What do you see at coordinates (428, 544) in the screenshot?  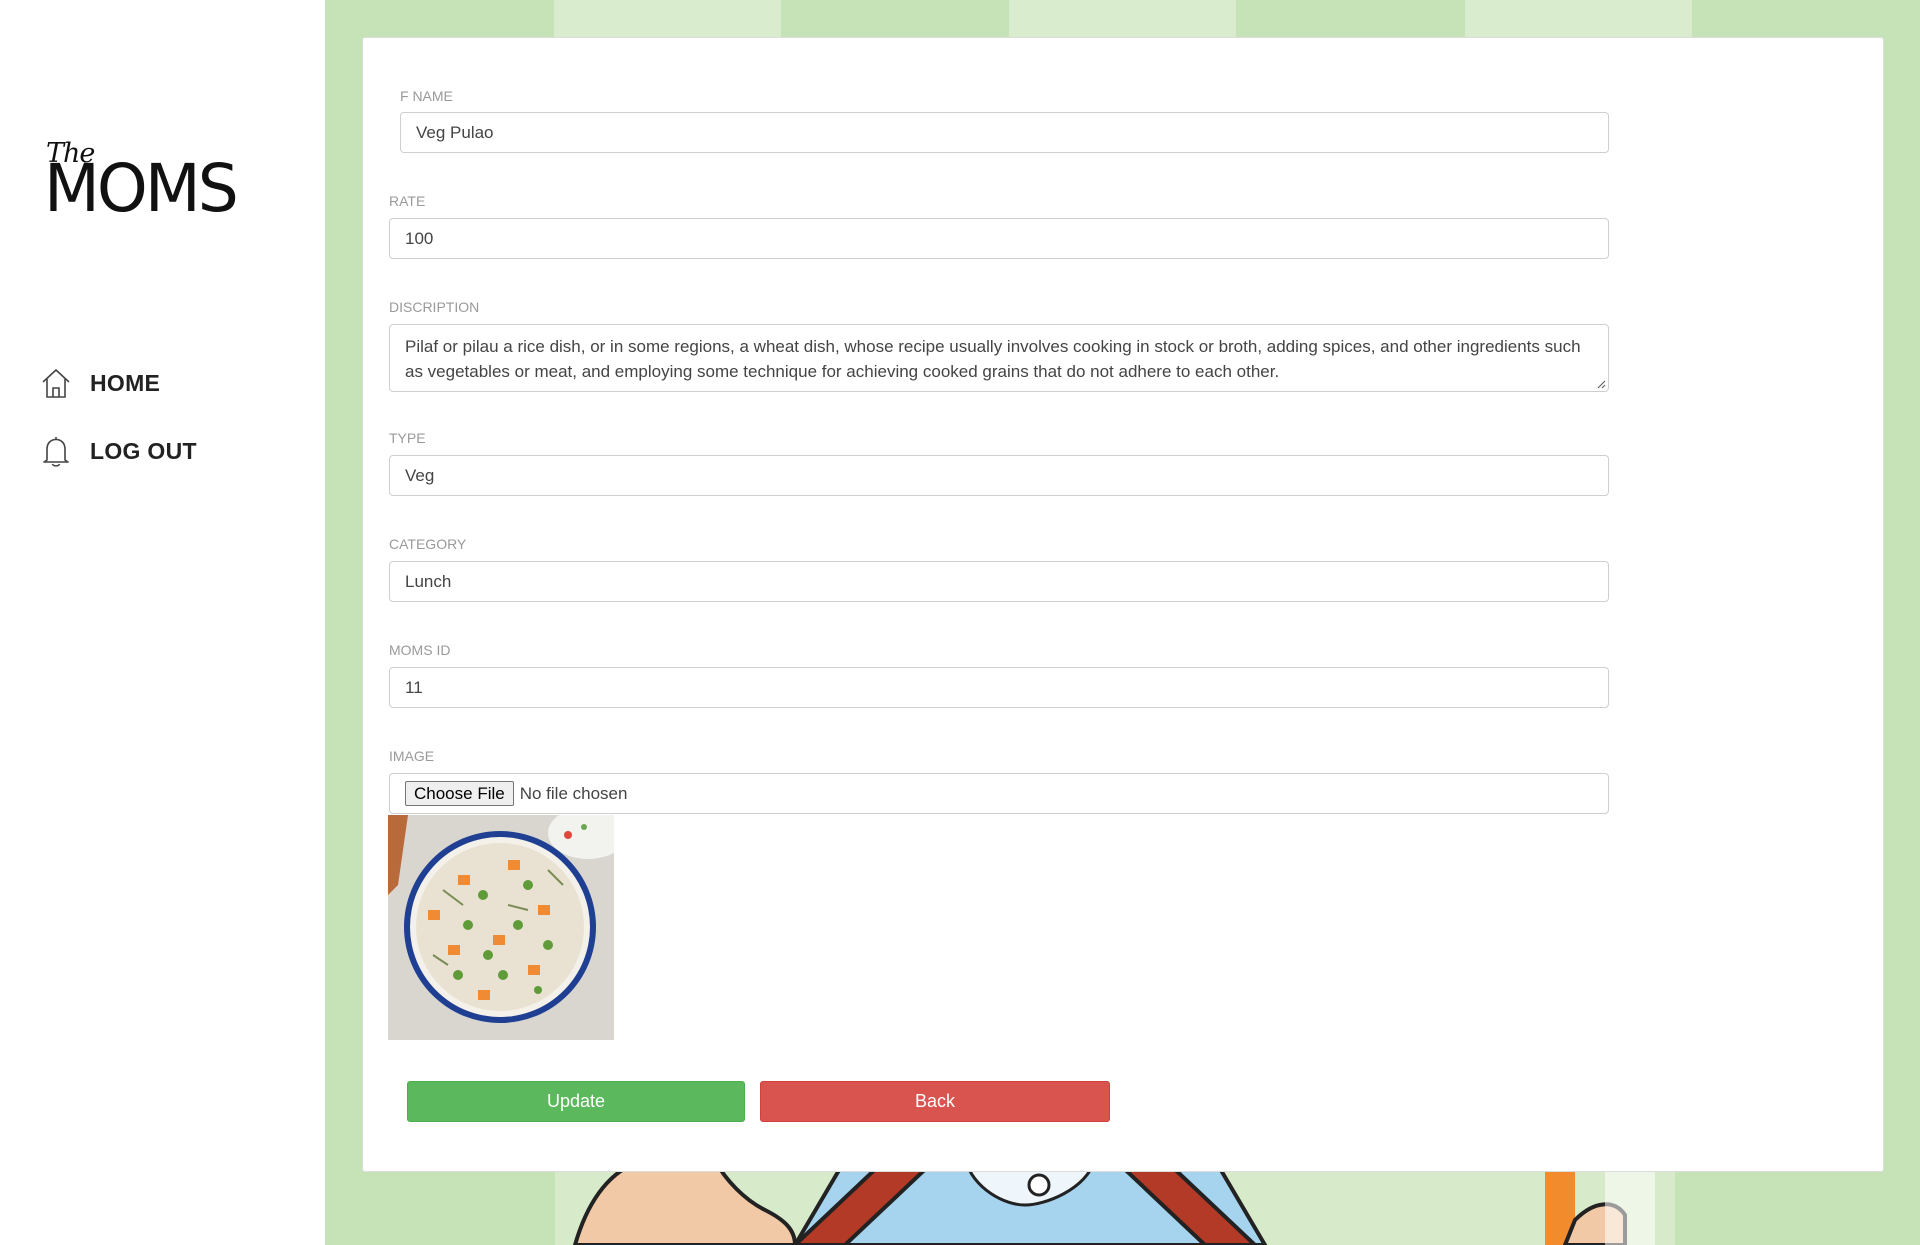 I see `category-label: CATEGORY` at bounding box center [428, 544].